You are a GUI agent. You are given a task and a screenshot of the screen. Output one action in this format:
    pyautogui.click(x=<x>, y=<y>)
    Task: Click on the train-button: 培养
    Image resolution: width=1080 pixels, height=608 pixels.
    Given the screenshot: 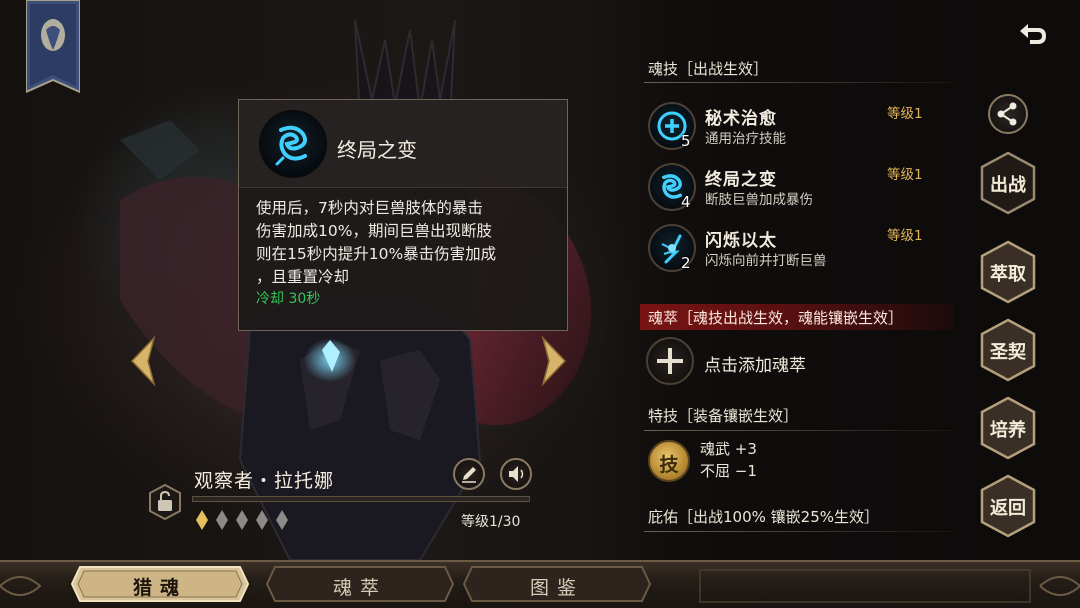 What is the action you would take?
    pyautogui.click(x=1008, y=428)
    